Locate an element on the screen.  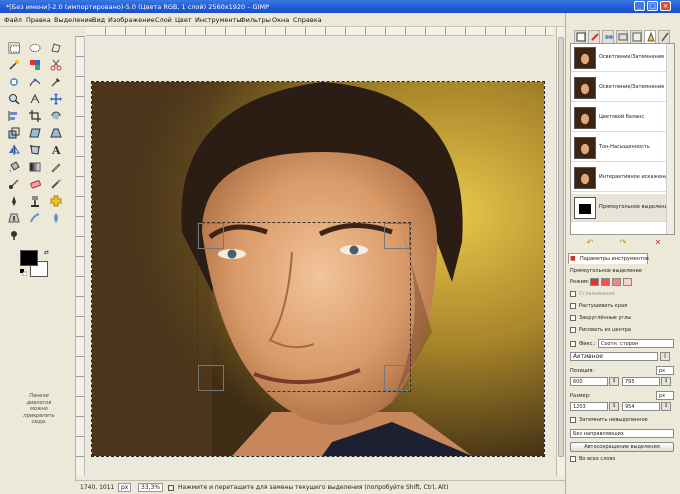
menu-select: Выделение is located at coordinates (73, 20).